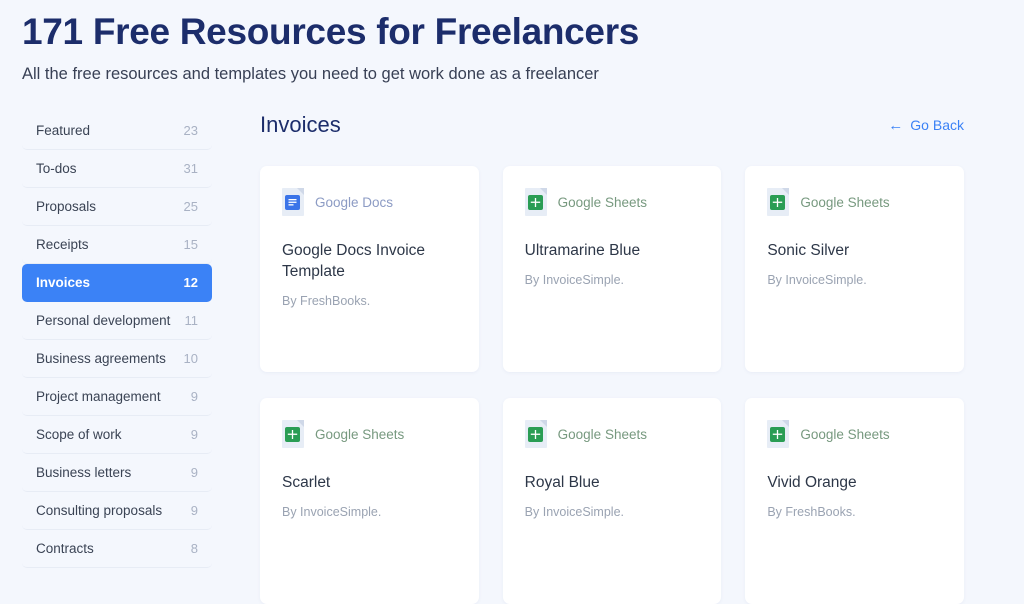  What do you see at coordinates (812, 482) in the screenshot?
I see `card-title: Vivid Orange` at bounding box center [812, 482].